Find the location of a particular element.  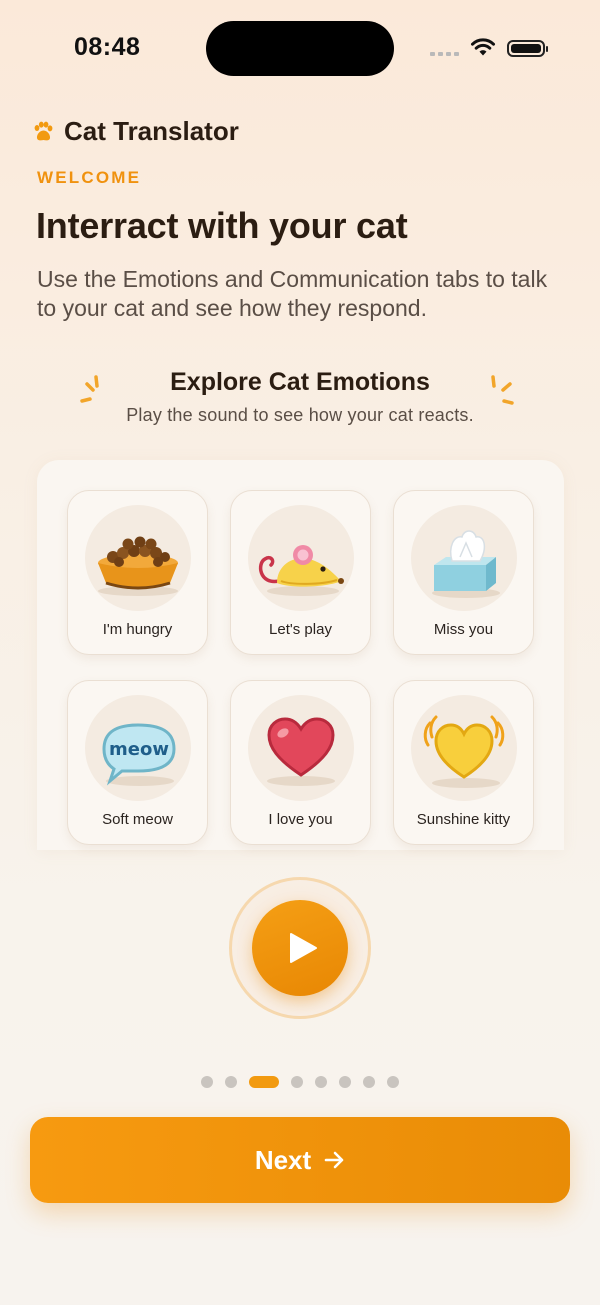

dynamic-island is located at coordinates (300, 48).